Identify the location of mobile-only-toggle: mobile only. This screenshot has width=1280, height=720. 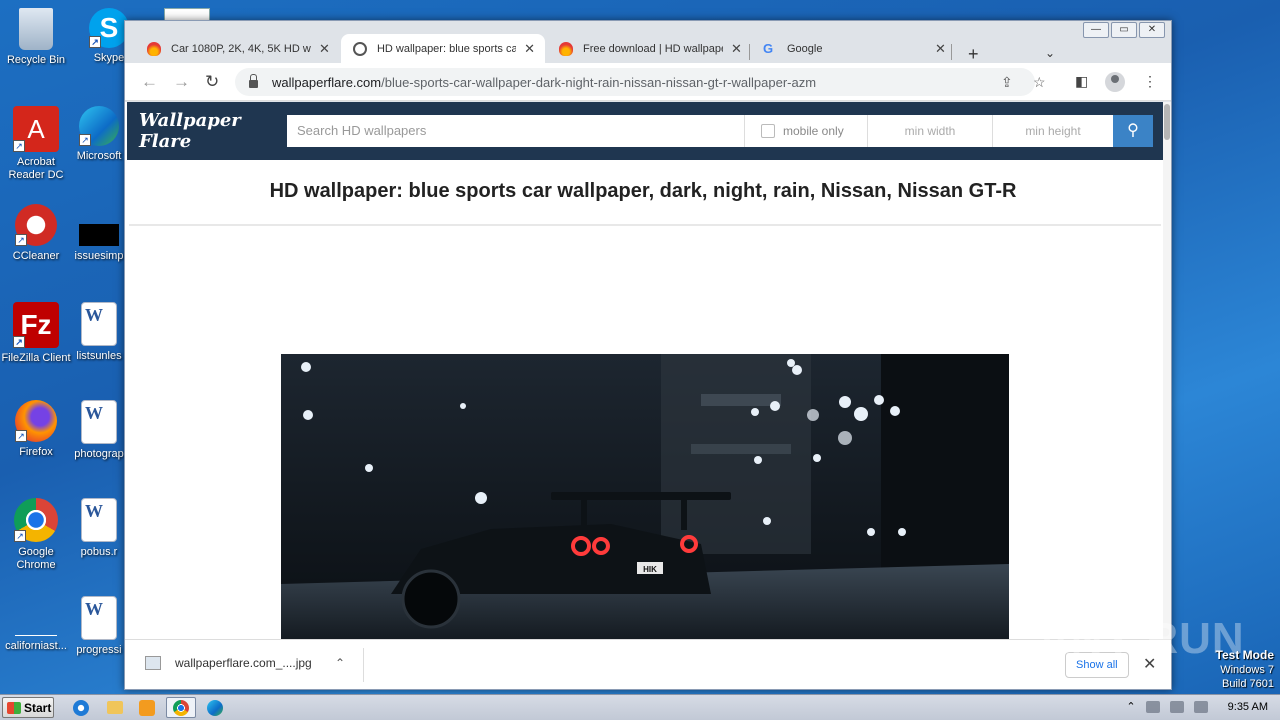
(806, 131).